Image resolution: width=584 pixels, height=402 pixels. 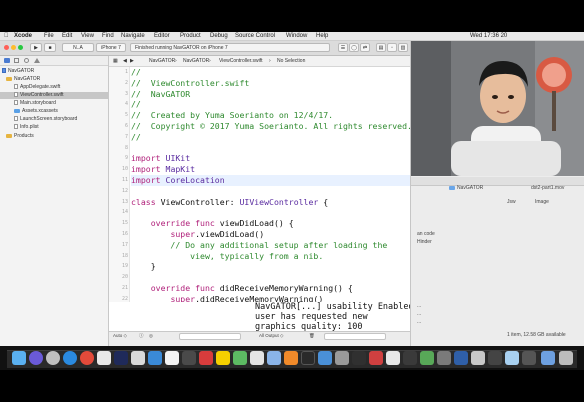 I want to click on variables-view, so click(x=182, y=317).